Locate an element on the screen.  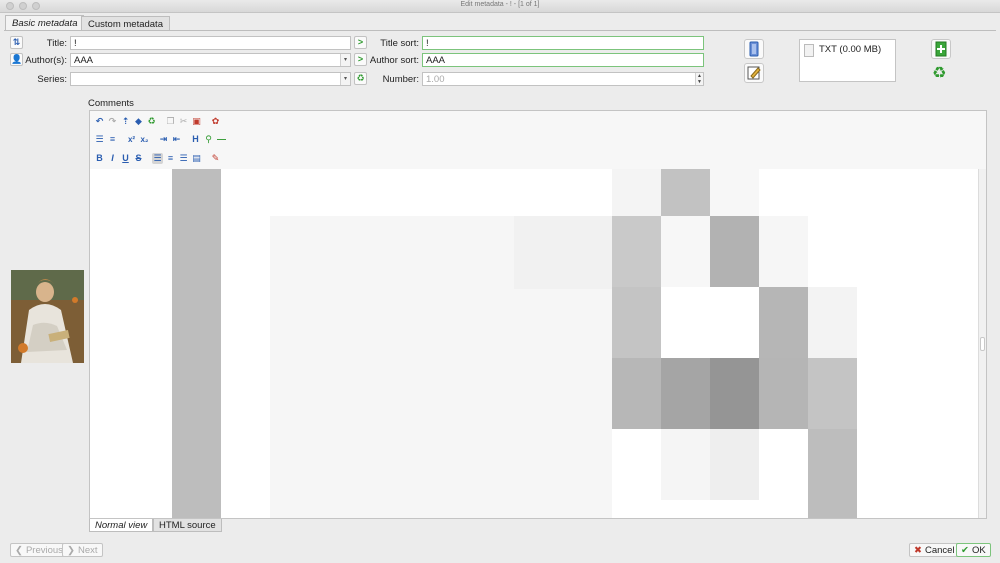
chevron-right-icon: ❯ is located at coordinates (71, 550).